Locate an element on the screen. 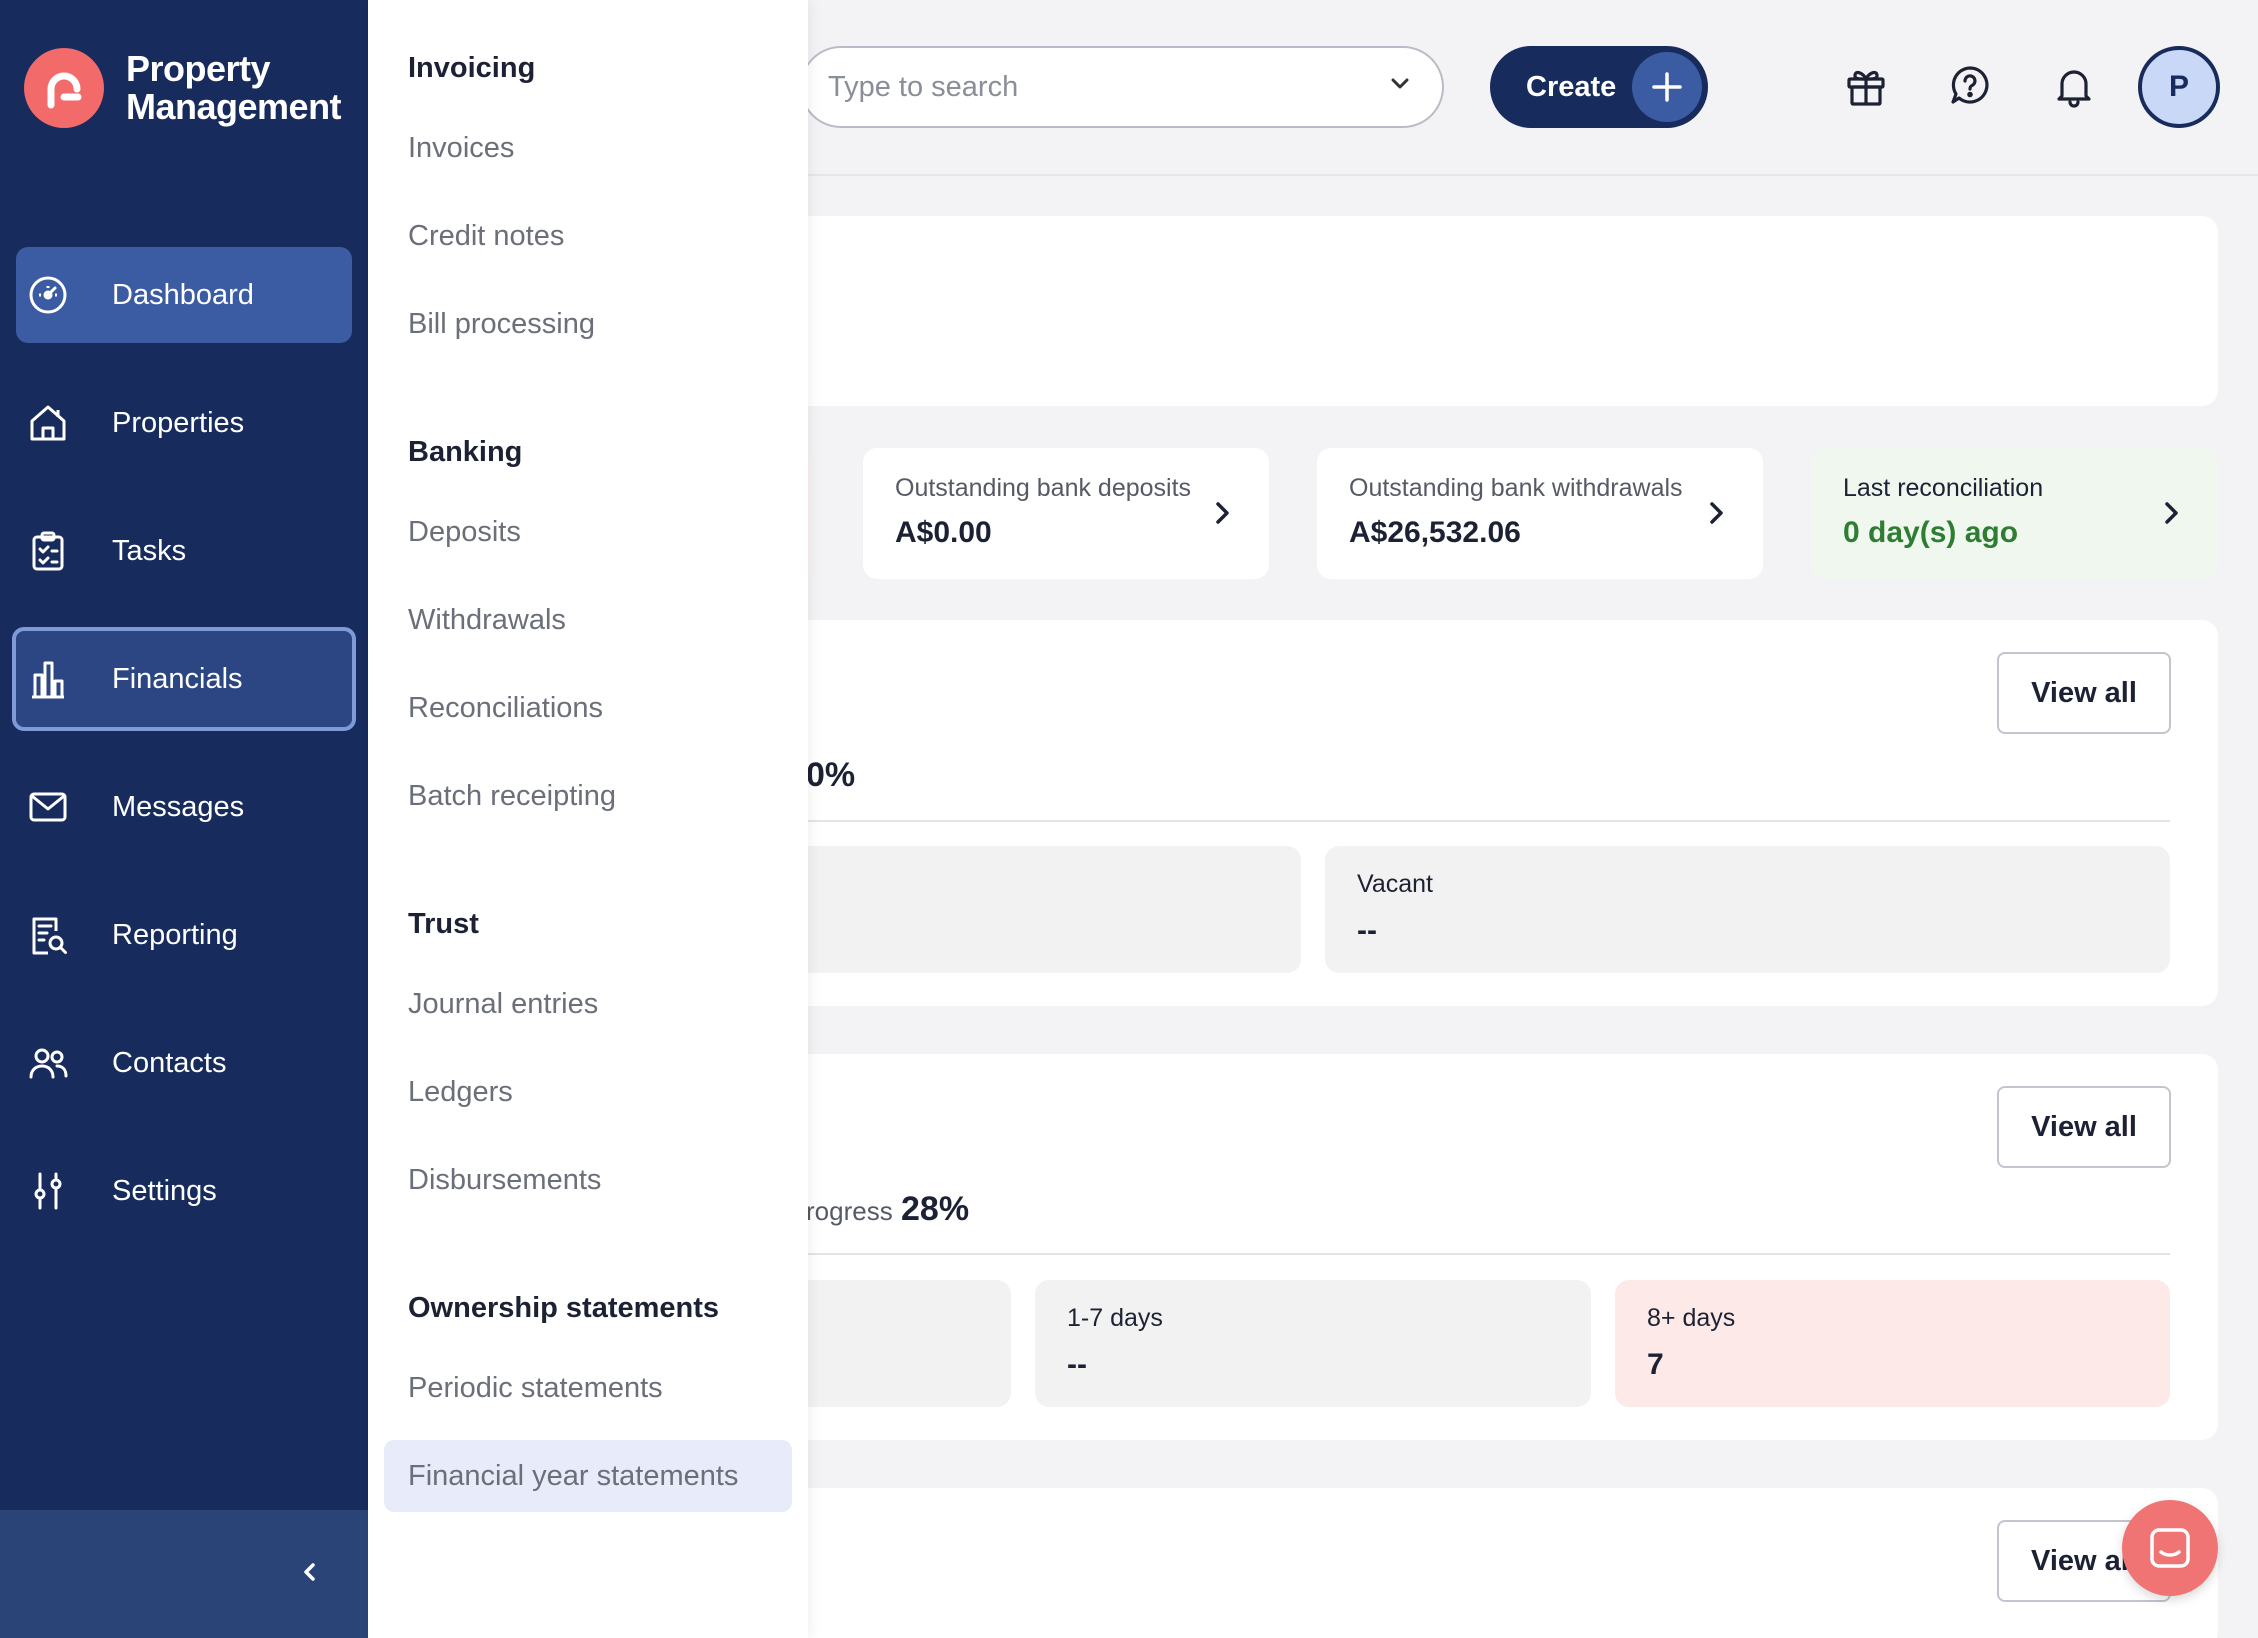  brand-line-2: Management is located at coordinates (234, 106).